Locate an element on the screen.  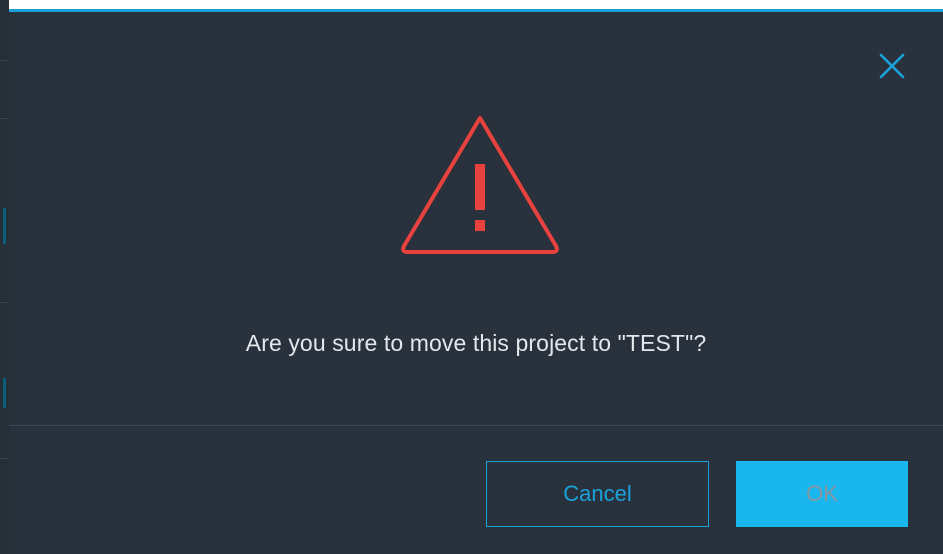
footer-divider is located at coordinates (476, 425).